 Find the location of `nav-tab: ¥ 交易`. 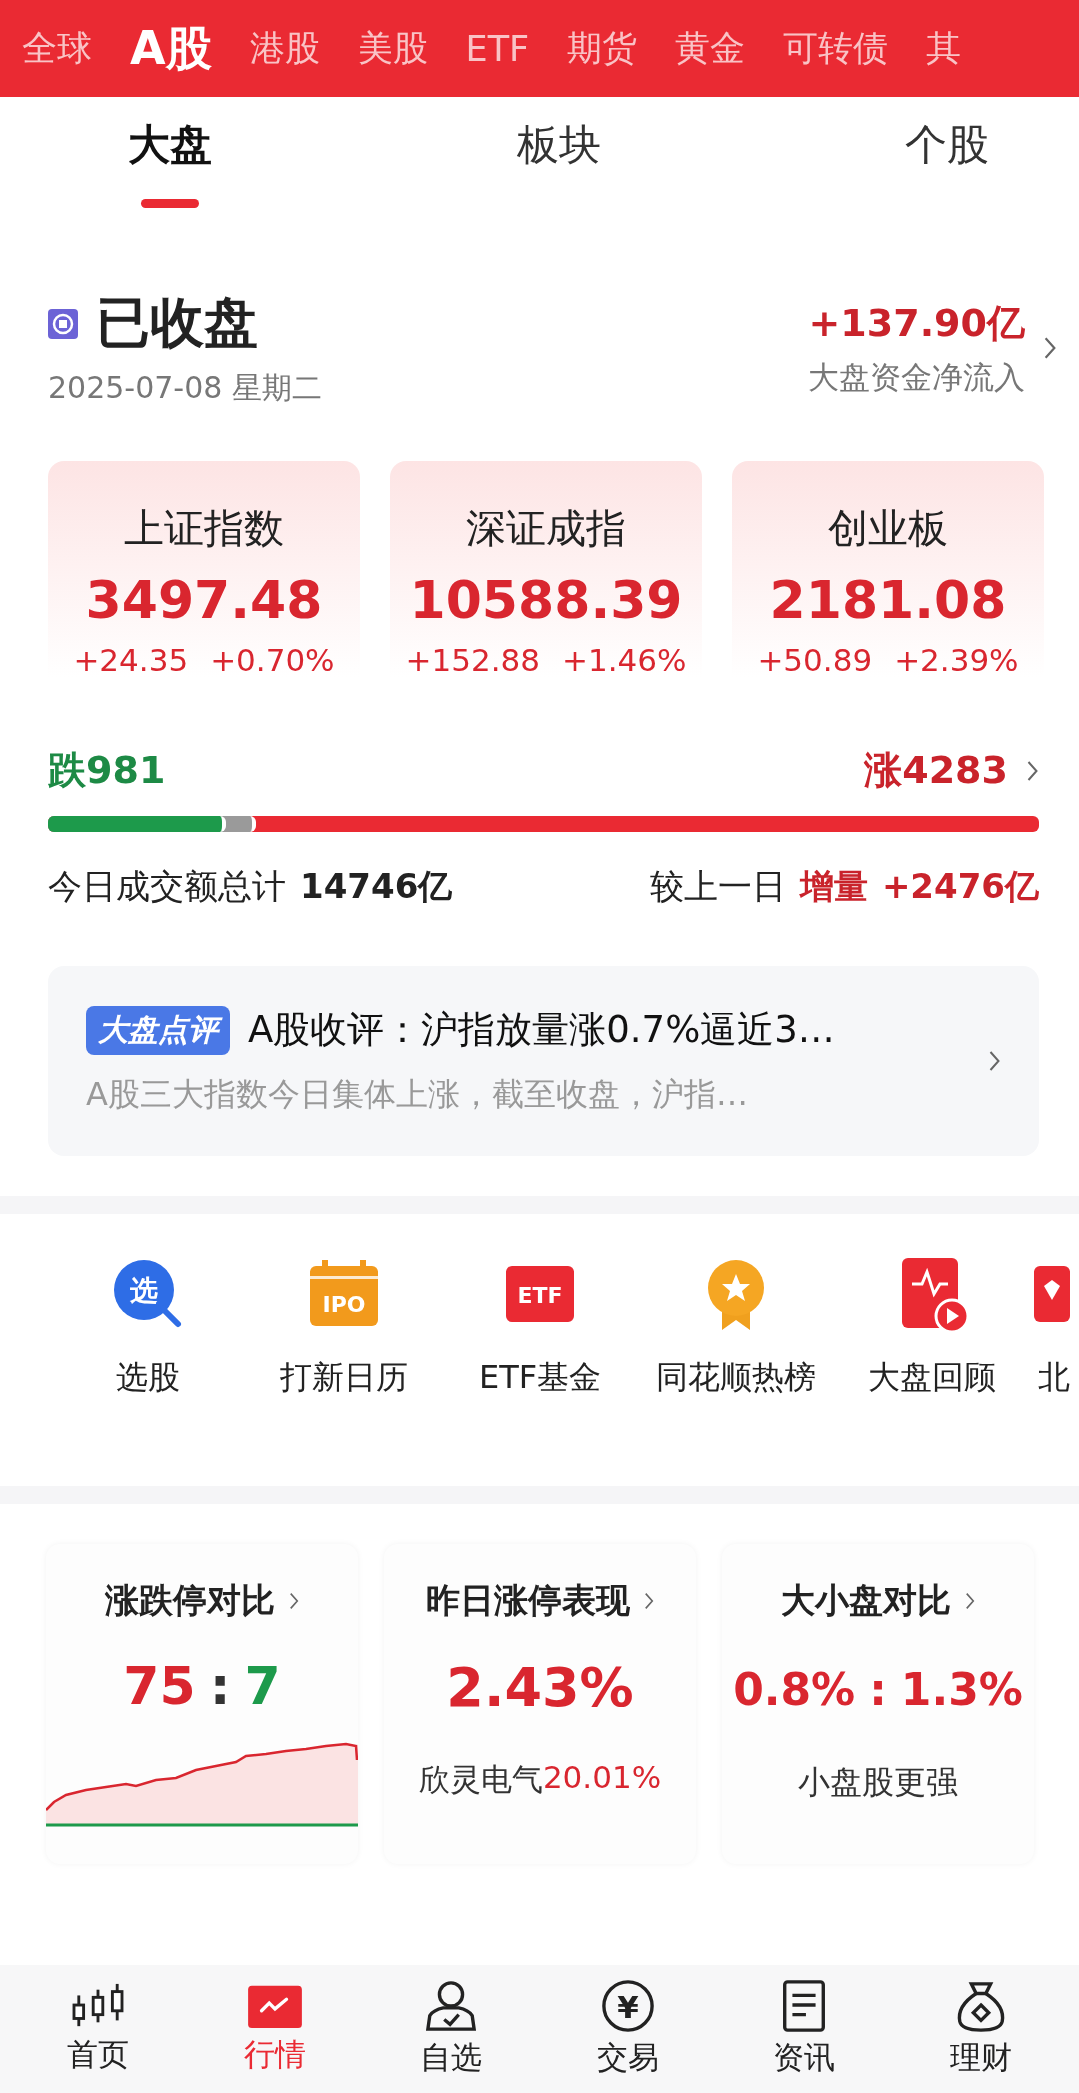

nav-tab: ¥ 交易 is located at coordinates (627, 2029).